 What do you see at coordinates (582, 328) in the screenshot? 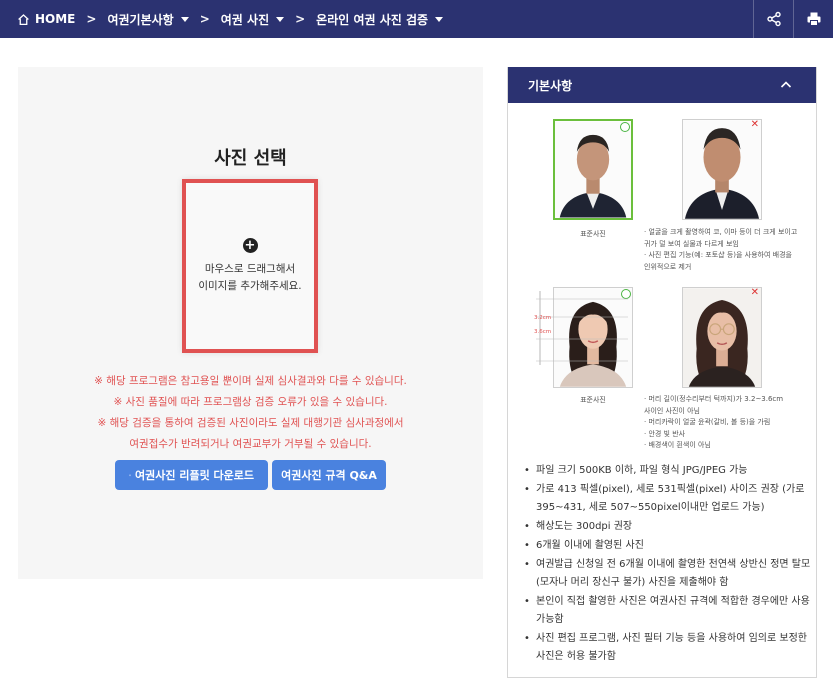
I see `measurement-guides` at bounding box center [582, 328].